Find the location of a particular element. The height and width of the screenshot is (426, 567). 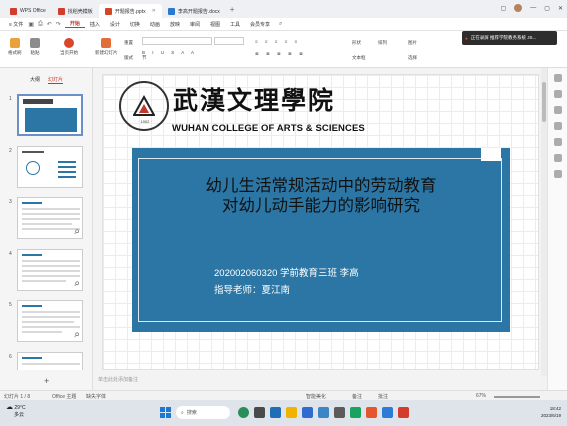

college-seal-logo: · 1902 · is located at coordinates (144, 106).